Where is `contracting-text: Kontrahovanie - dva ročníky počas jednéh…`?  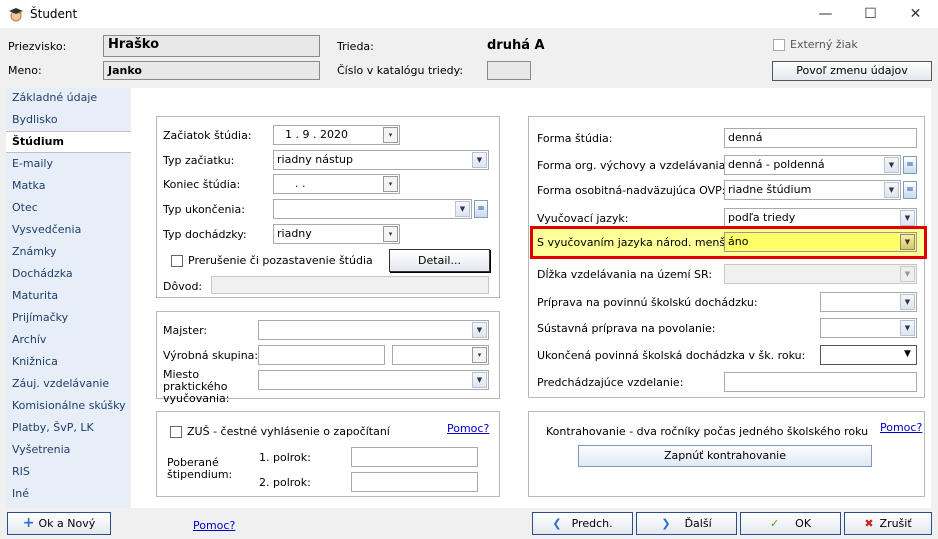 contracting-text: Kontrahovanie - dva ročníky počas jednéh… is located at coordinates (707, 431).